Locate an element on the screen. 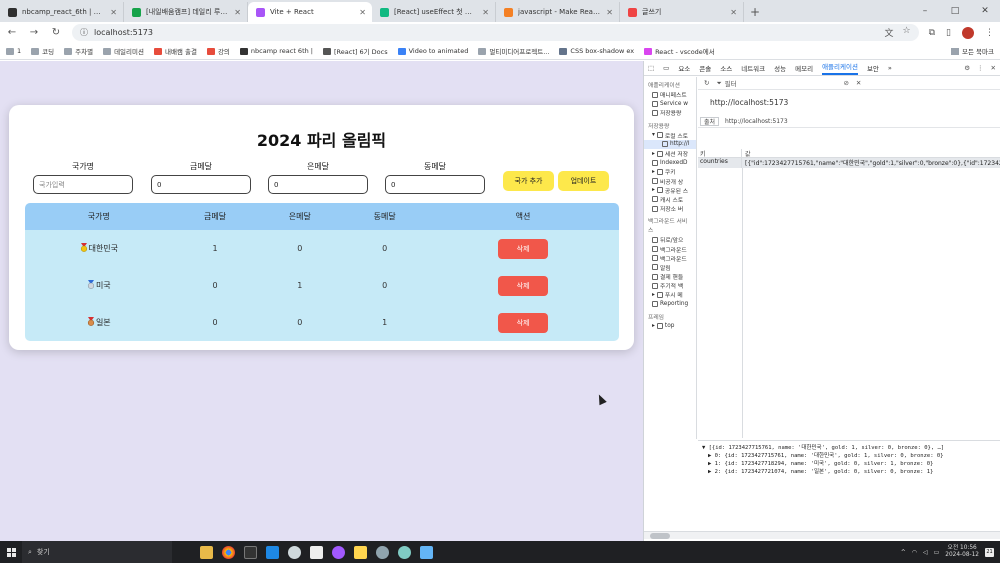 This screenshot has height=563, width=1000. devtools-tab-memory: 메모리 is located at coordinates (804, 68).